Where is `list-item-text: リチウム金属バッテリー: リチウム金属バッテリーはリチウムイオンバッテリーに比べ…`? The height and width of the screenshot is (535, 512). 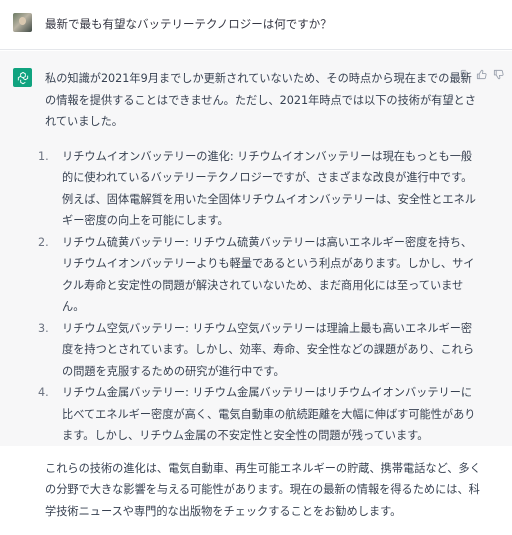 list-item-text: リチウム金属バッテリー: リチウム金属バッテリーはリチウムイオンバッテリーに比べ… is located at coordinates (269, 414).